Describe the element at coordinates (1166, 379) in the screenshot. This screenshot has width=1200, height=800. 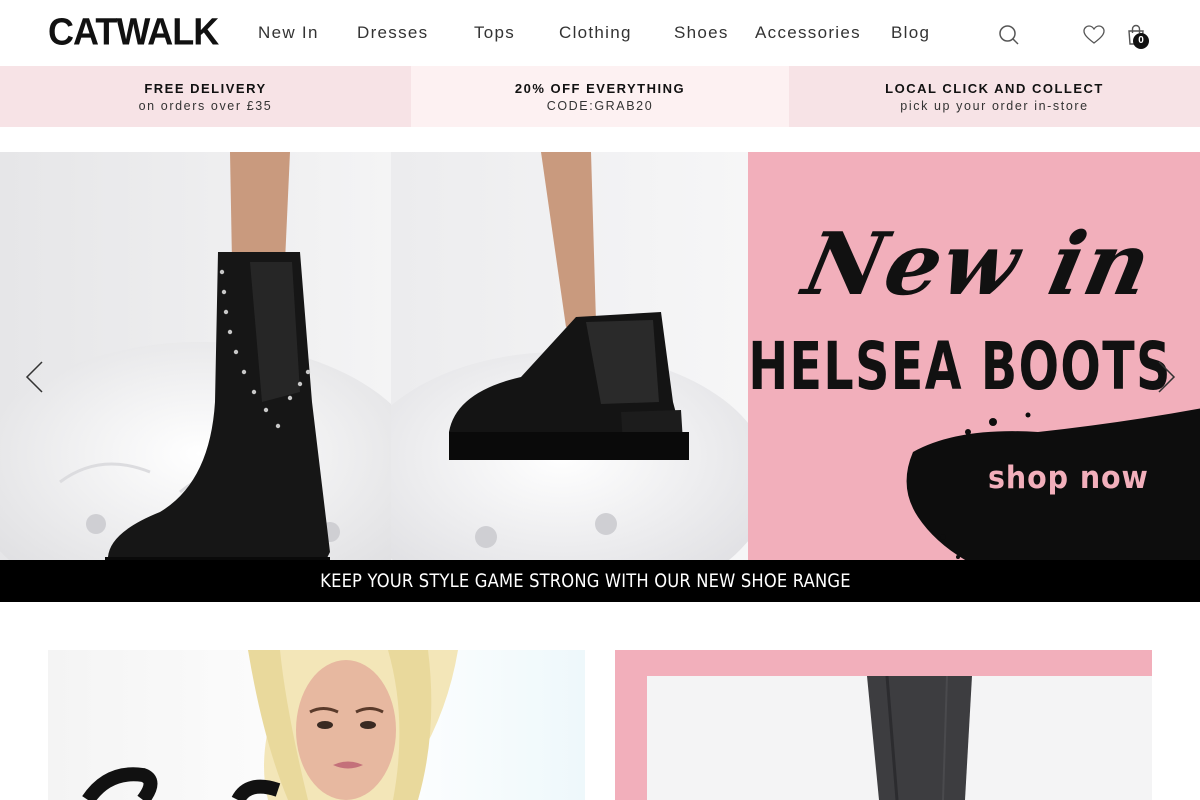
I see `chevron-right-icon` at that location.